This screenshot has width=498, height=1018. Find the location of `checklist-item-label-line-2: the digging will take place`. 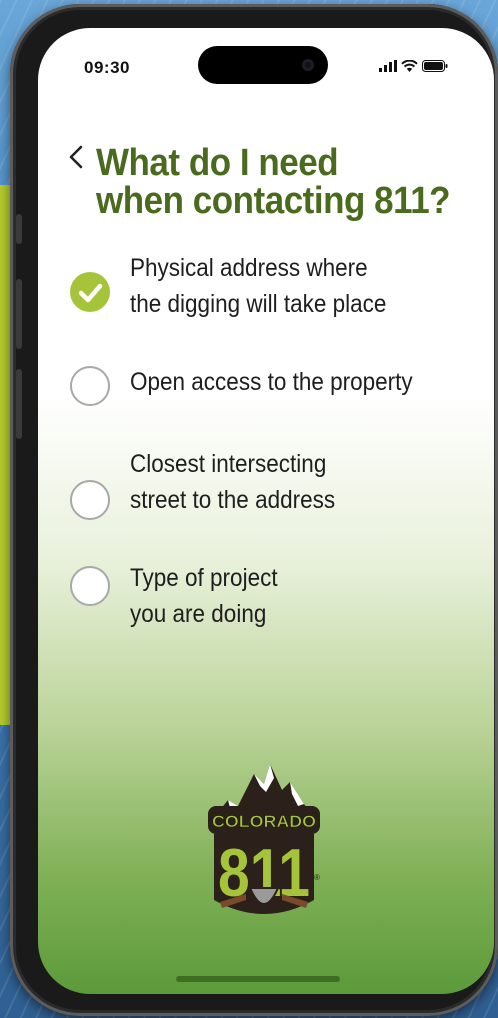

checklist-item-label-line-2: the digging will take place is located at coordinates (258, 304).